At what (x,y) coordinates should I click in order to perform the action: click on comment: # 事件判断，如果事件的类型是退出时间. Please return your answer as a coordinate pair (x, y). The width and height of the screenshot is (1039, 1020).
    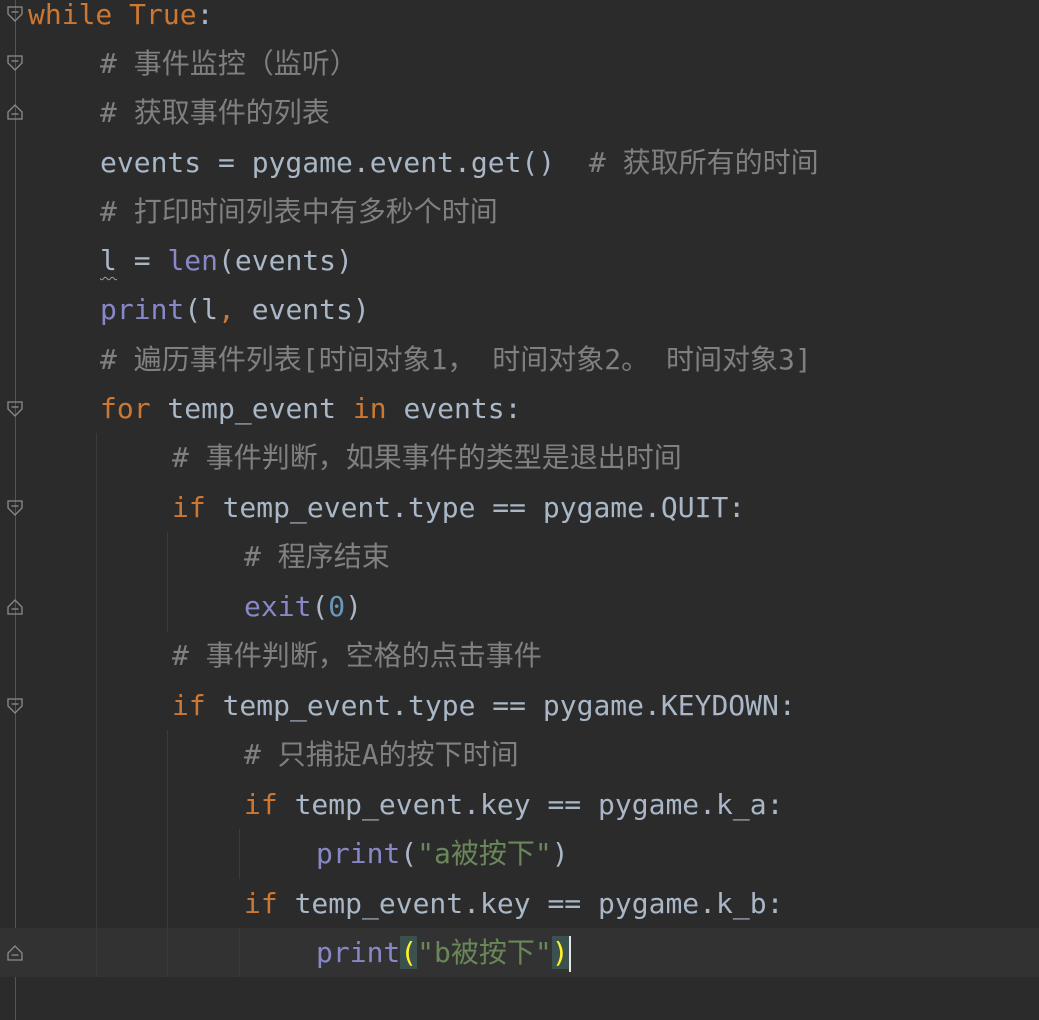
    Looking at the image, I should click on (427, 457).